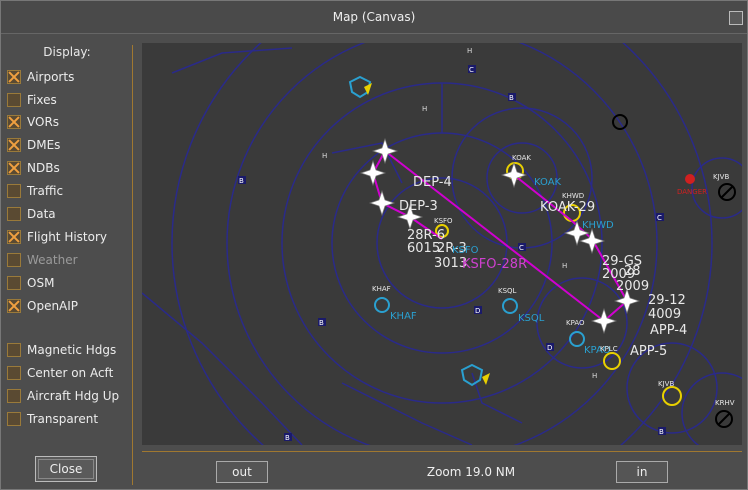  Describe the element at coordinates (418, 206) in the screenshot. I see `waypoint-label: DEP-3` at that location.